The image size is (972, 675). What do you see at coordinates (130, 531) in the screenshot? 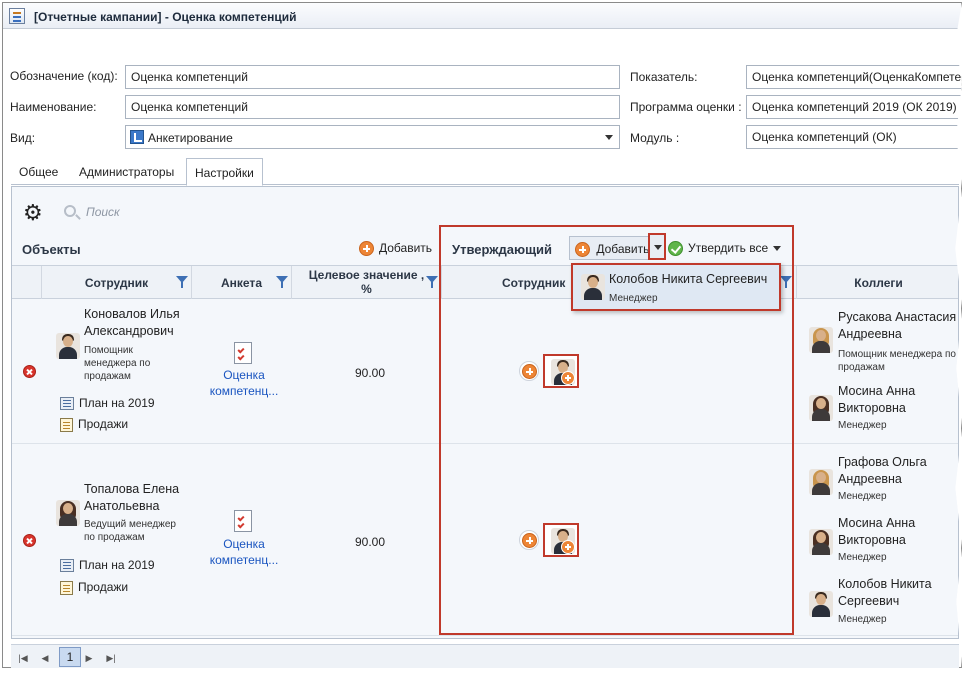
I see `employee-position: Ведущий менеджер по продажам` at bounding box center [130, 531].